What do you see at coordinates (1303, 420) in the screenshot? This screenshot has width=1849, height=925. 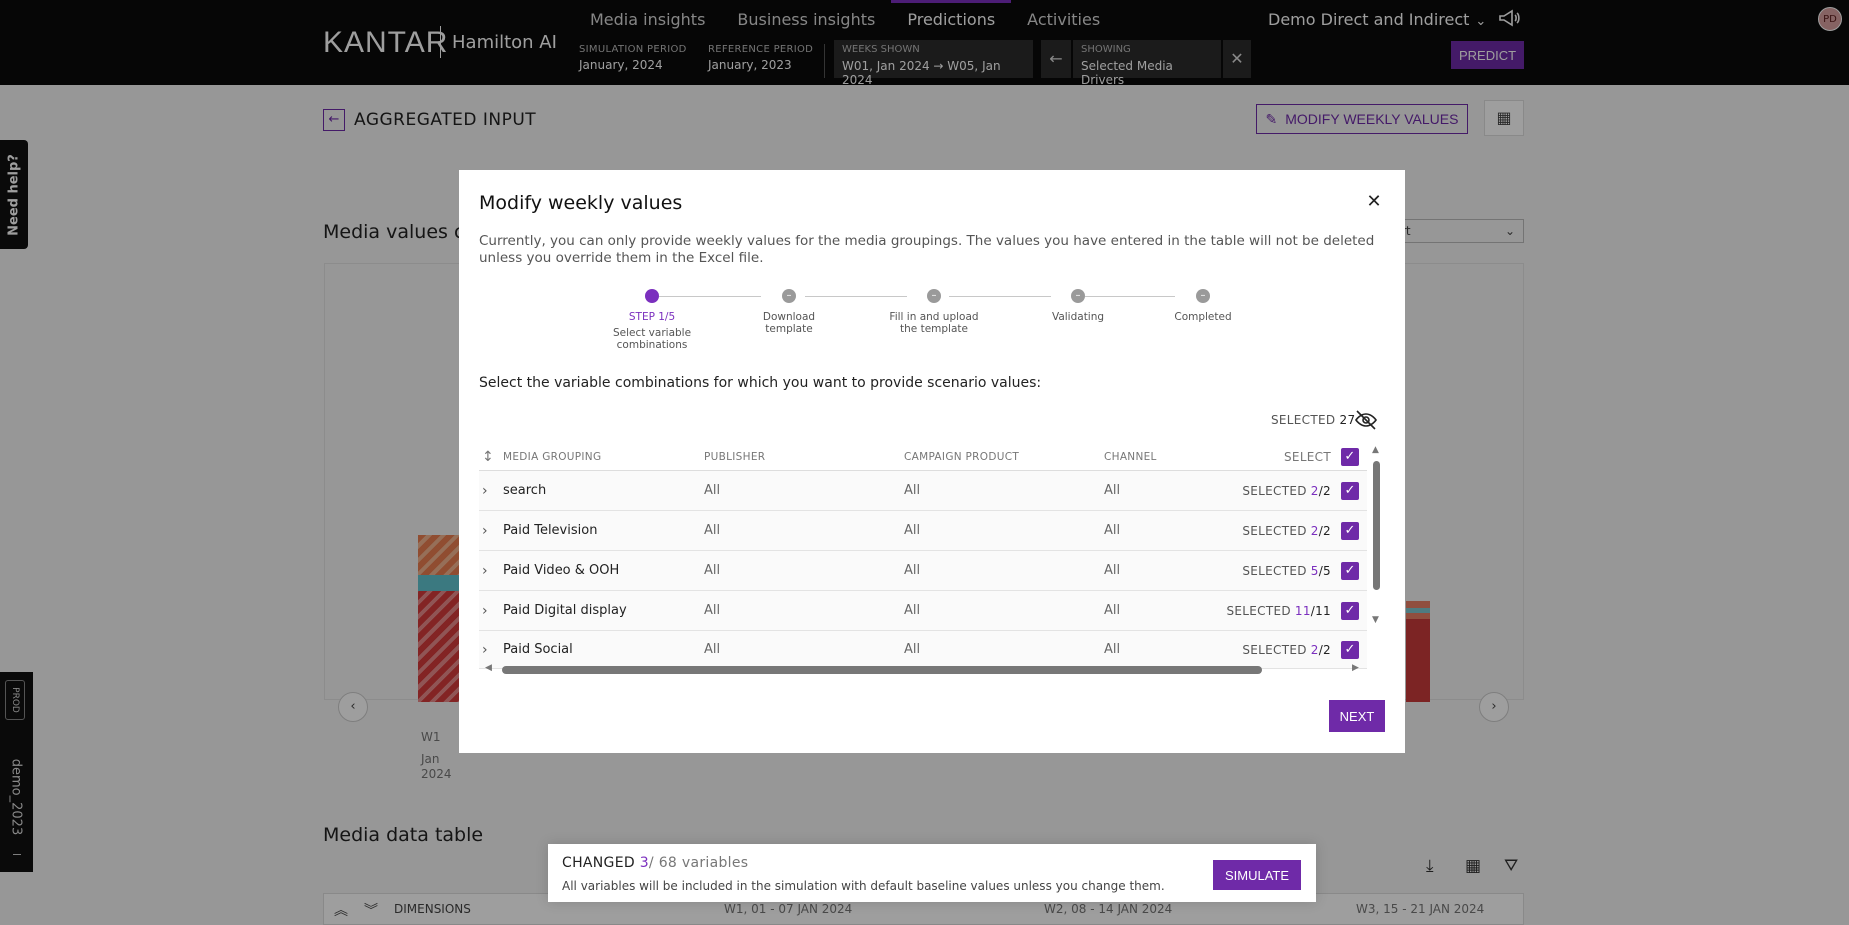 I see `selected-count-label: SELECTED` at bounding box center [1303, 420].